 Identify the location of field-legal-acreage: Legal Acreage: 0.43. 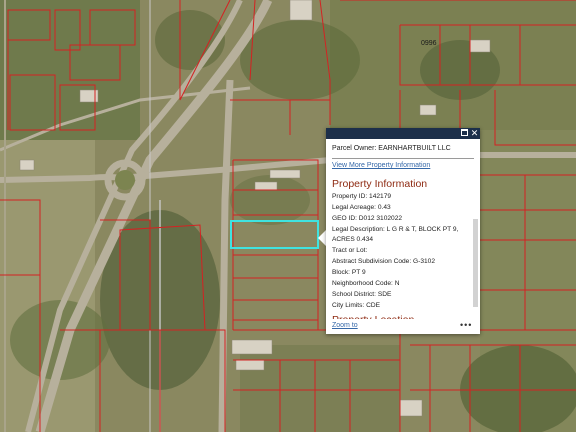
(361, 207).